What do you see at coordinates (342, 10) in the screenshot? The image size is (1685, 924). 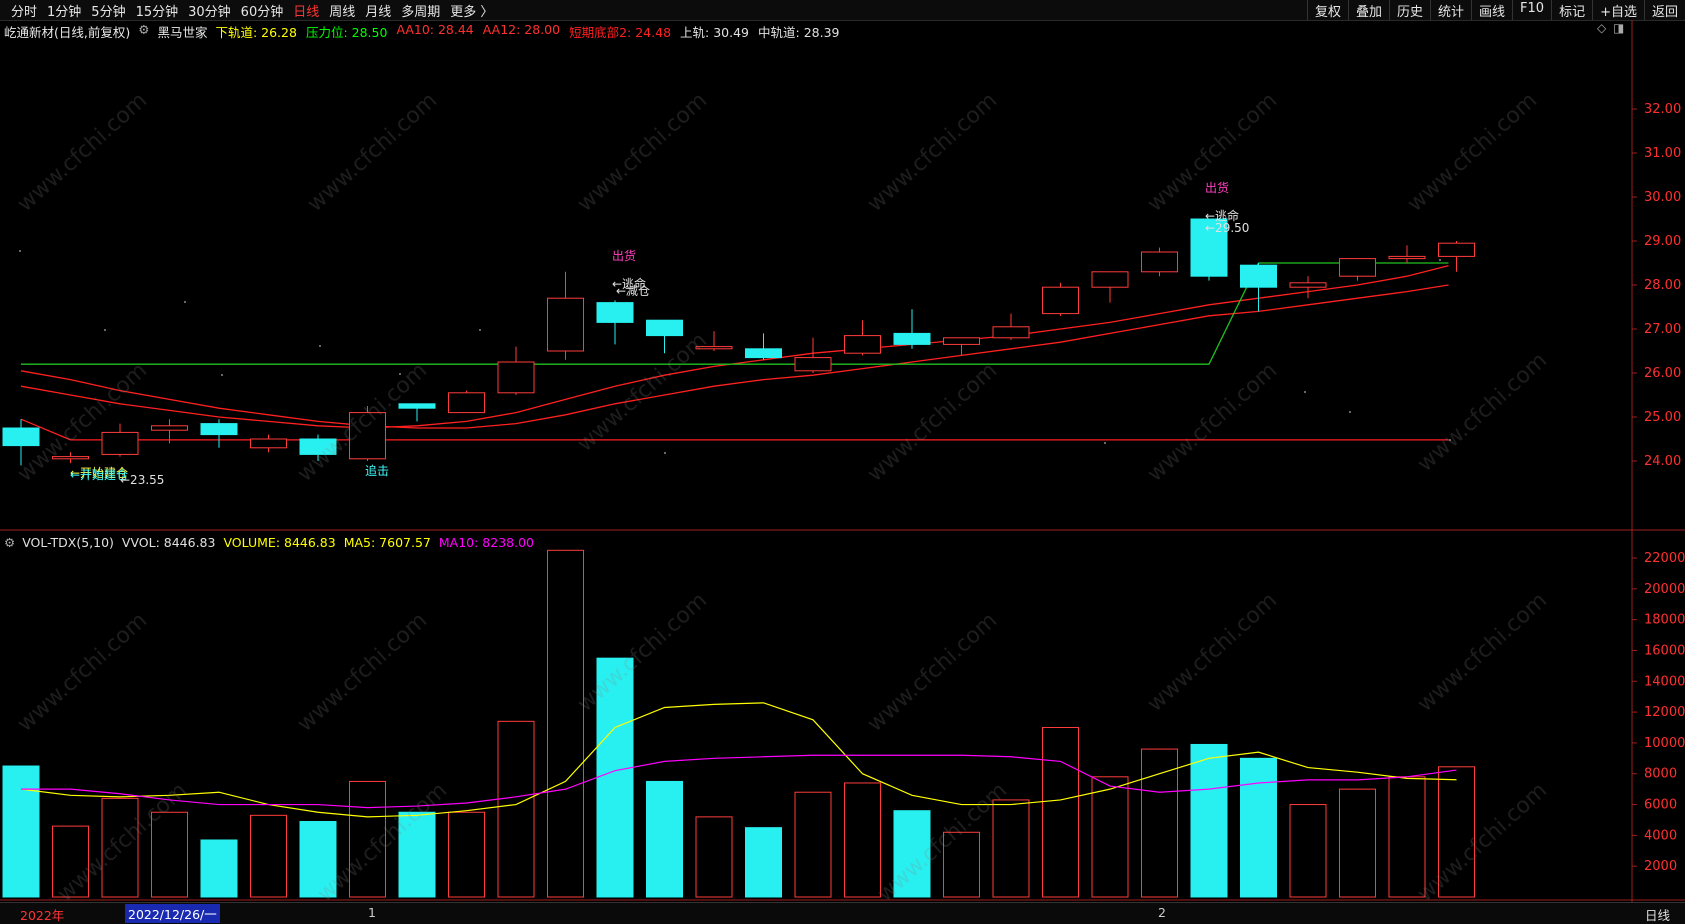 I see `tab-7: 周线` at bounding box center [342, 10].